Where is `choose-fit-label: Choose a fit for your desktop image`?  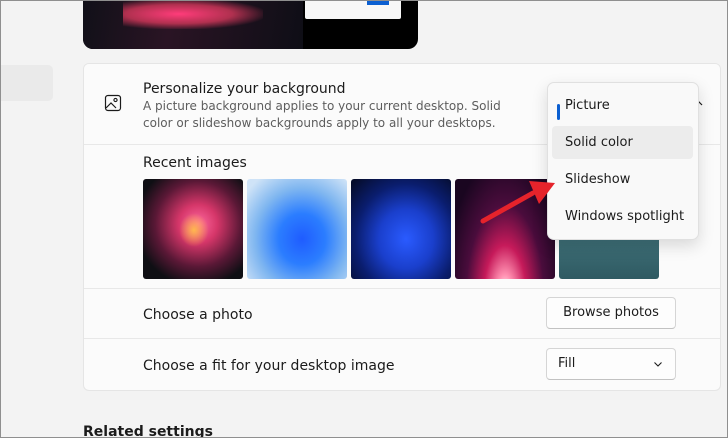 choose-fit-label: Choose a fit for your desktop image is located at coordinates (269, 366).